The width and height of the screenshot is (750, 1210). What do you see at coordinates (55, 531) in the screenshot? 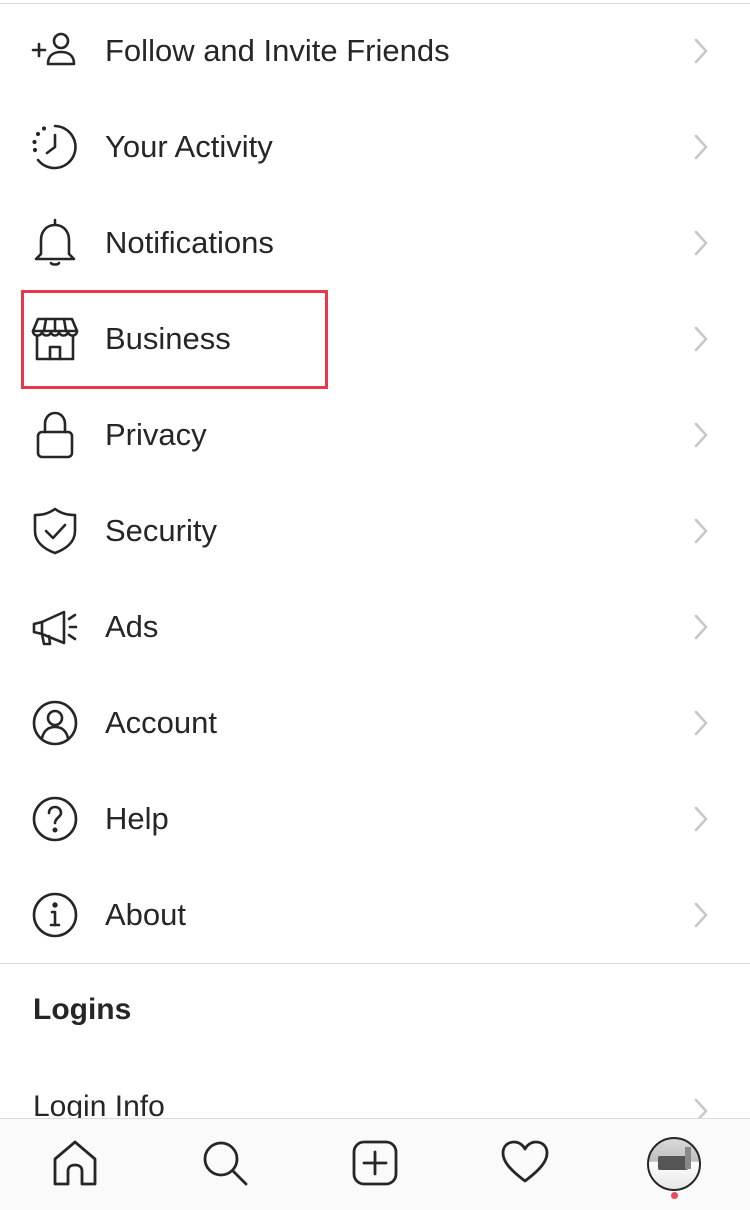
I see `shield-check-icon` at bounding box center [55, 531].